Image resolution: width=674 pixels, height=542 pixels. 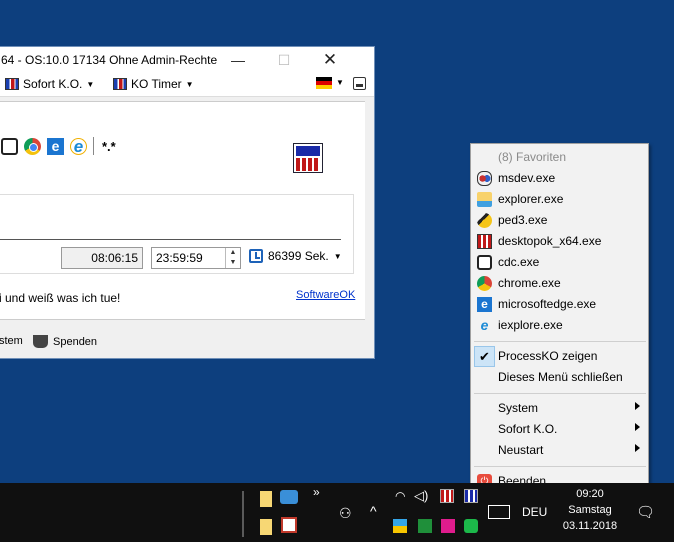 I want to click on menu-favorites-header: (8) Favoriten, so click(x=559, y=157).